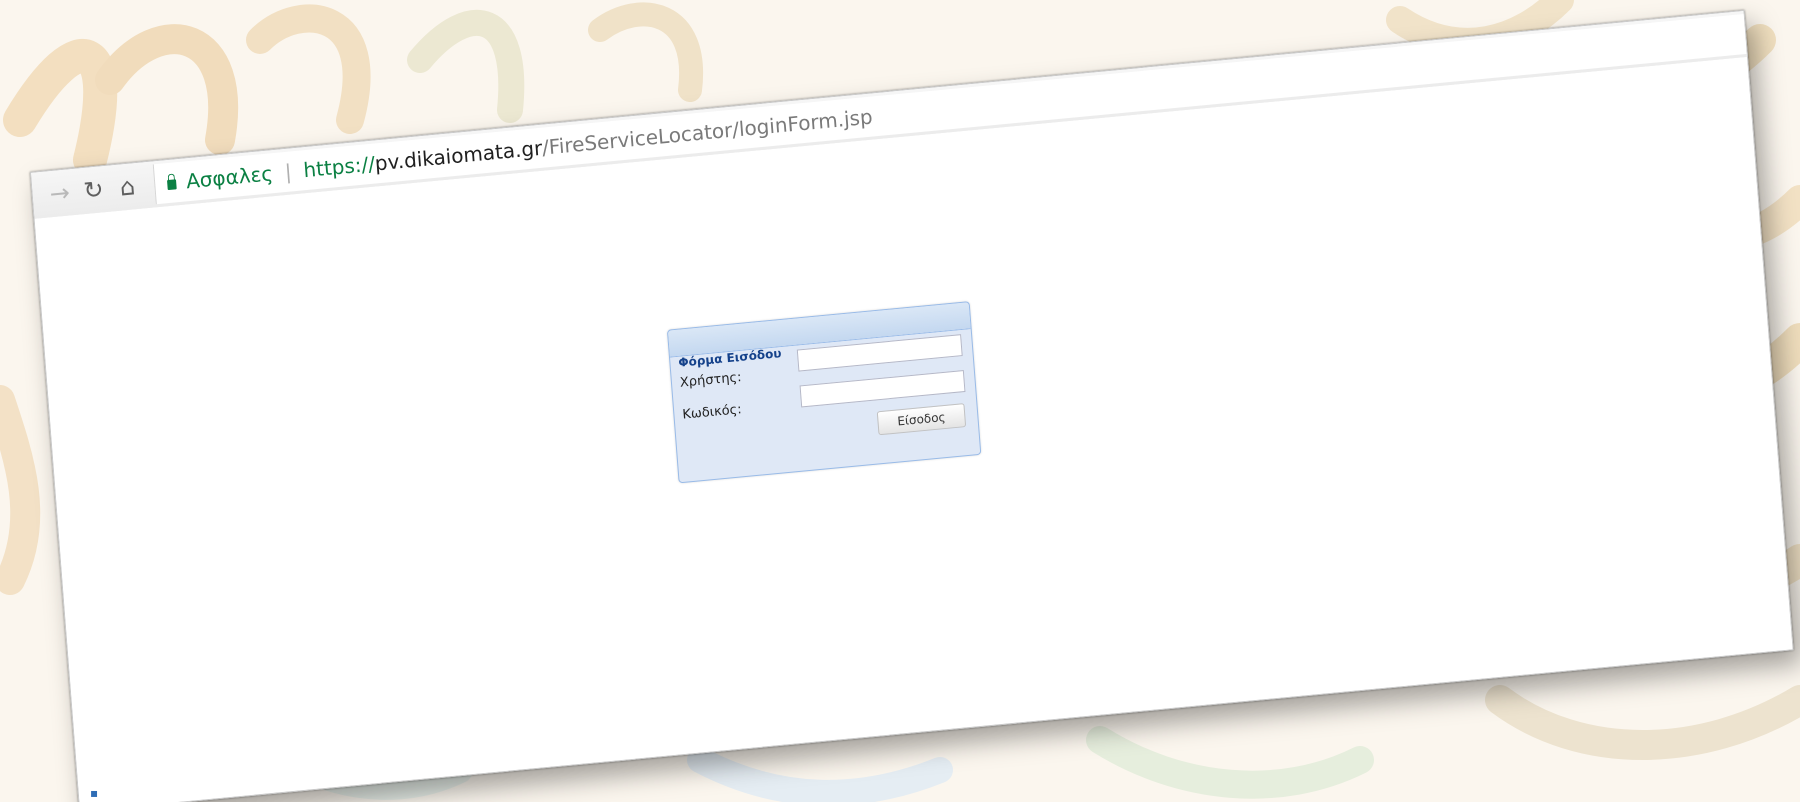 This screenshot has height=802, width=1800. I want to click on login-panel: Φόρμα Εισόδου Χρήστης: Κωδικός: Είσοδος, so click(824, 392).